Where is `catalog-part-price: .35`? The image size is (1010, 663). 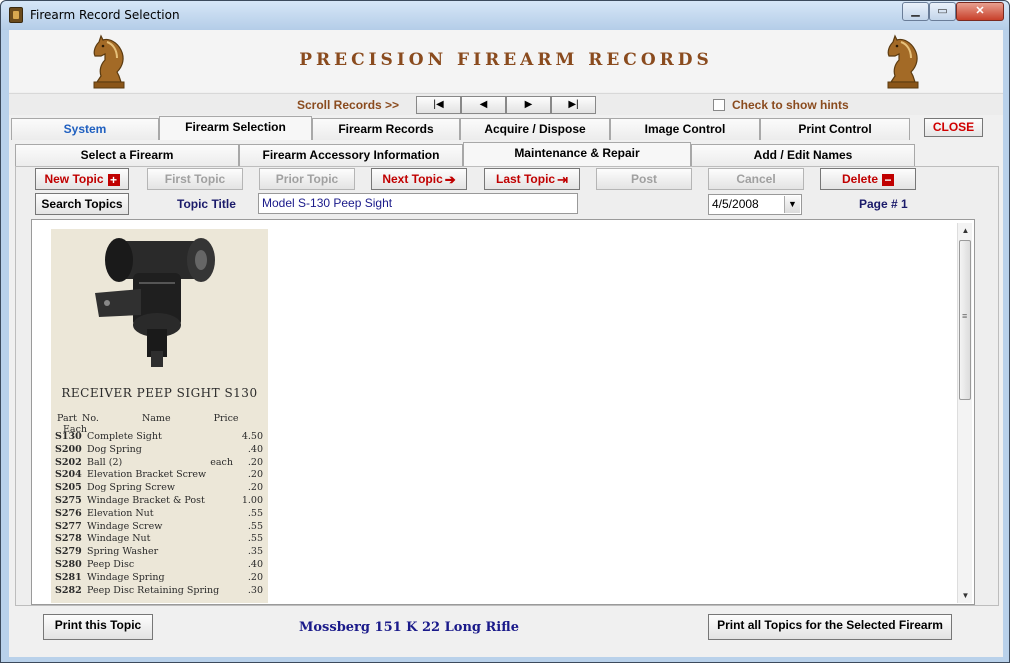
catalog-part-price: .35 is located at coordinates (255, 552).